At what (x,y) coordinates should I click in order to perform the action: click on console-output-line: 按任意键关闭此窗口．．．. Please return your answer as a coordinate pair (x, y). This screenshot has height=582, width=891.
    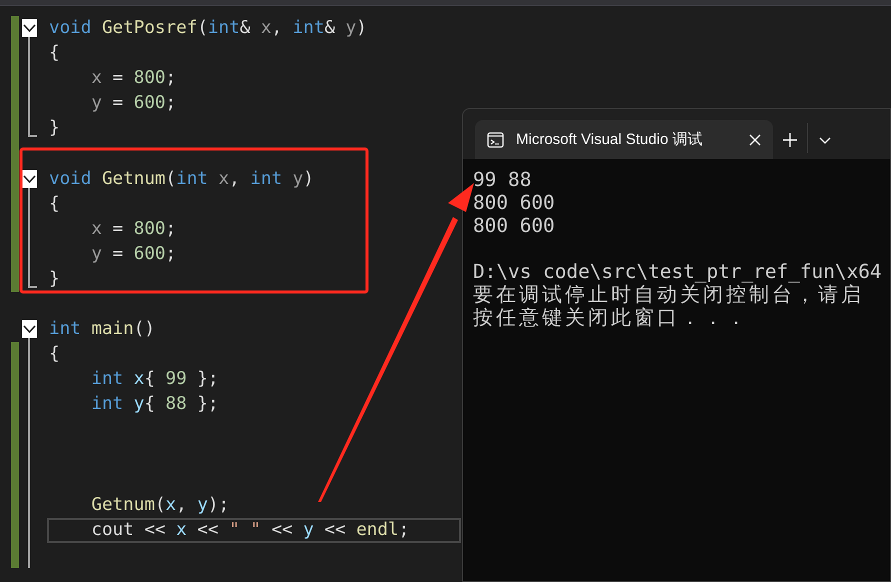
    Looking at the image, I should click on (611, 317).